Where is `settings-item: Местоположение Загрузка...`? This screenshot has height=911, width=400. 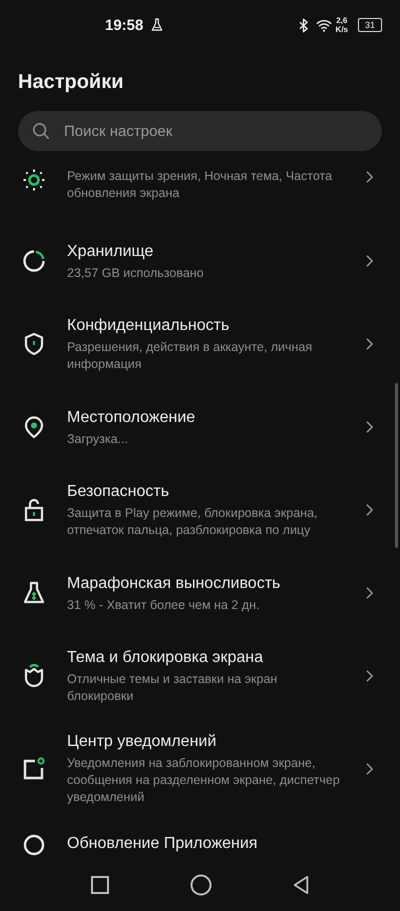 settings-item: Местоположение Загрузка... is located at coordinates (200, 427).